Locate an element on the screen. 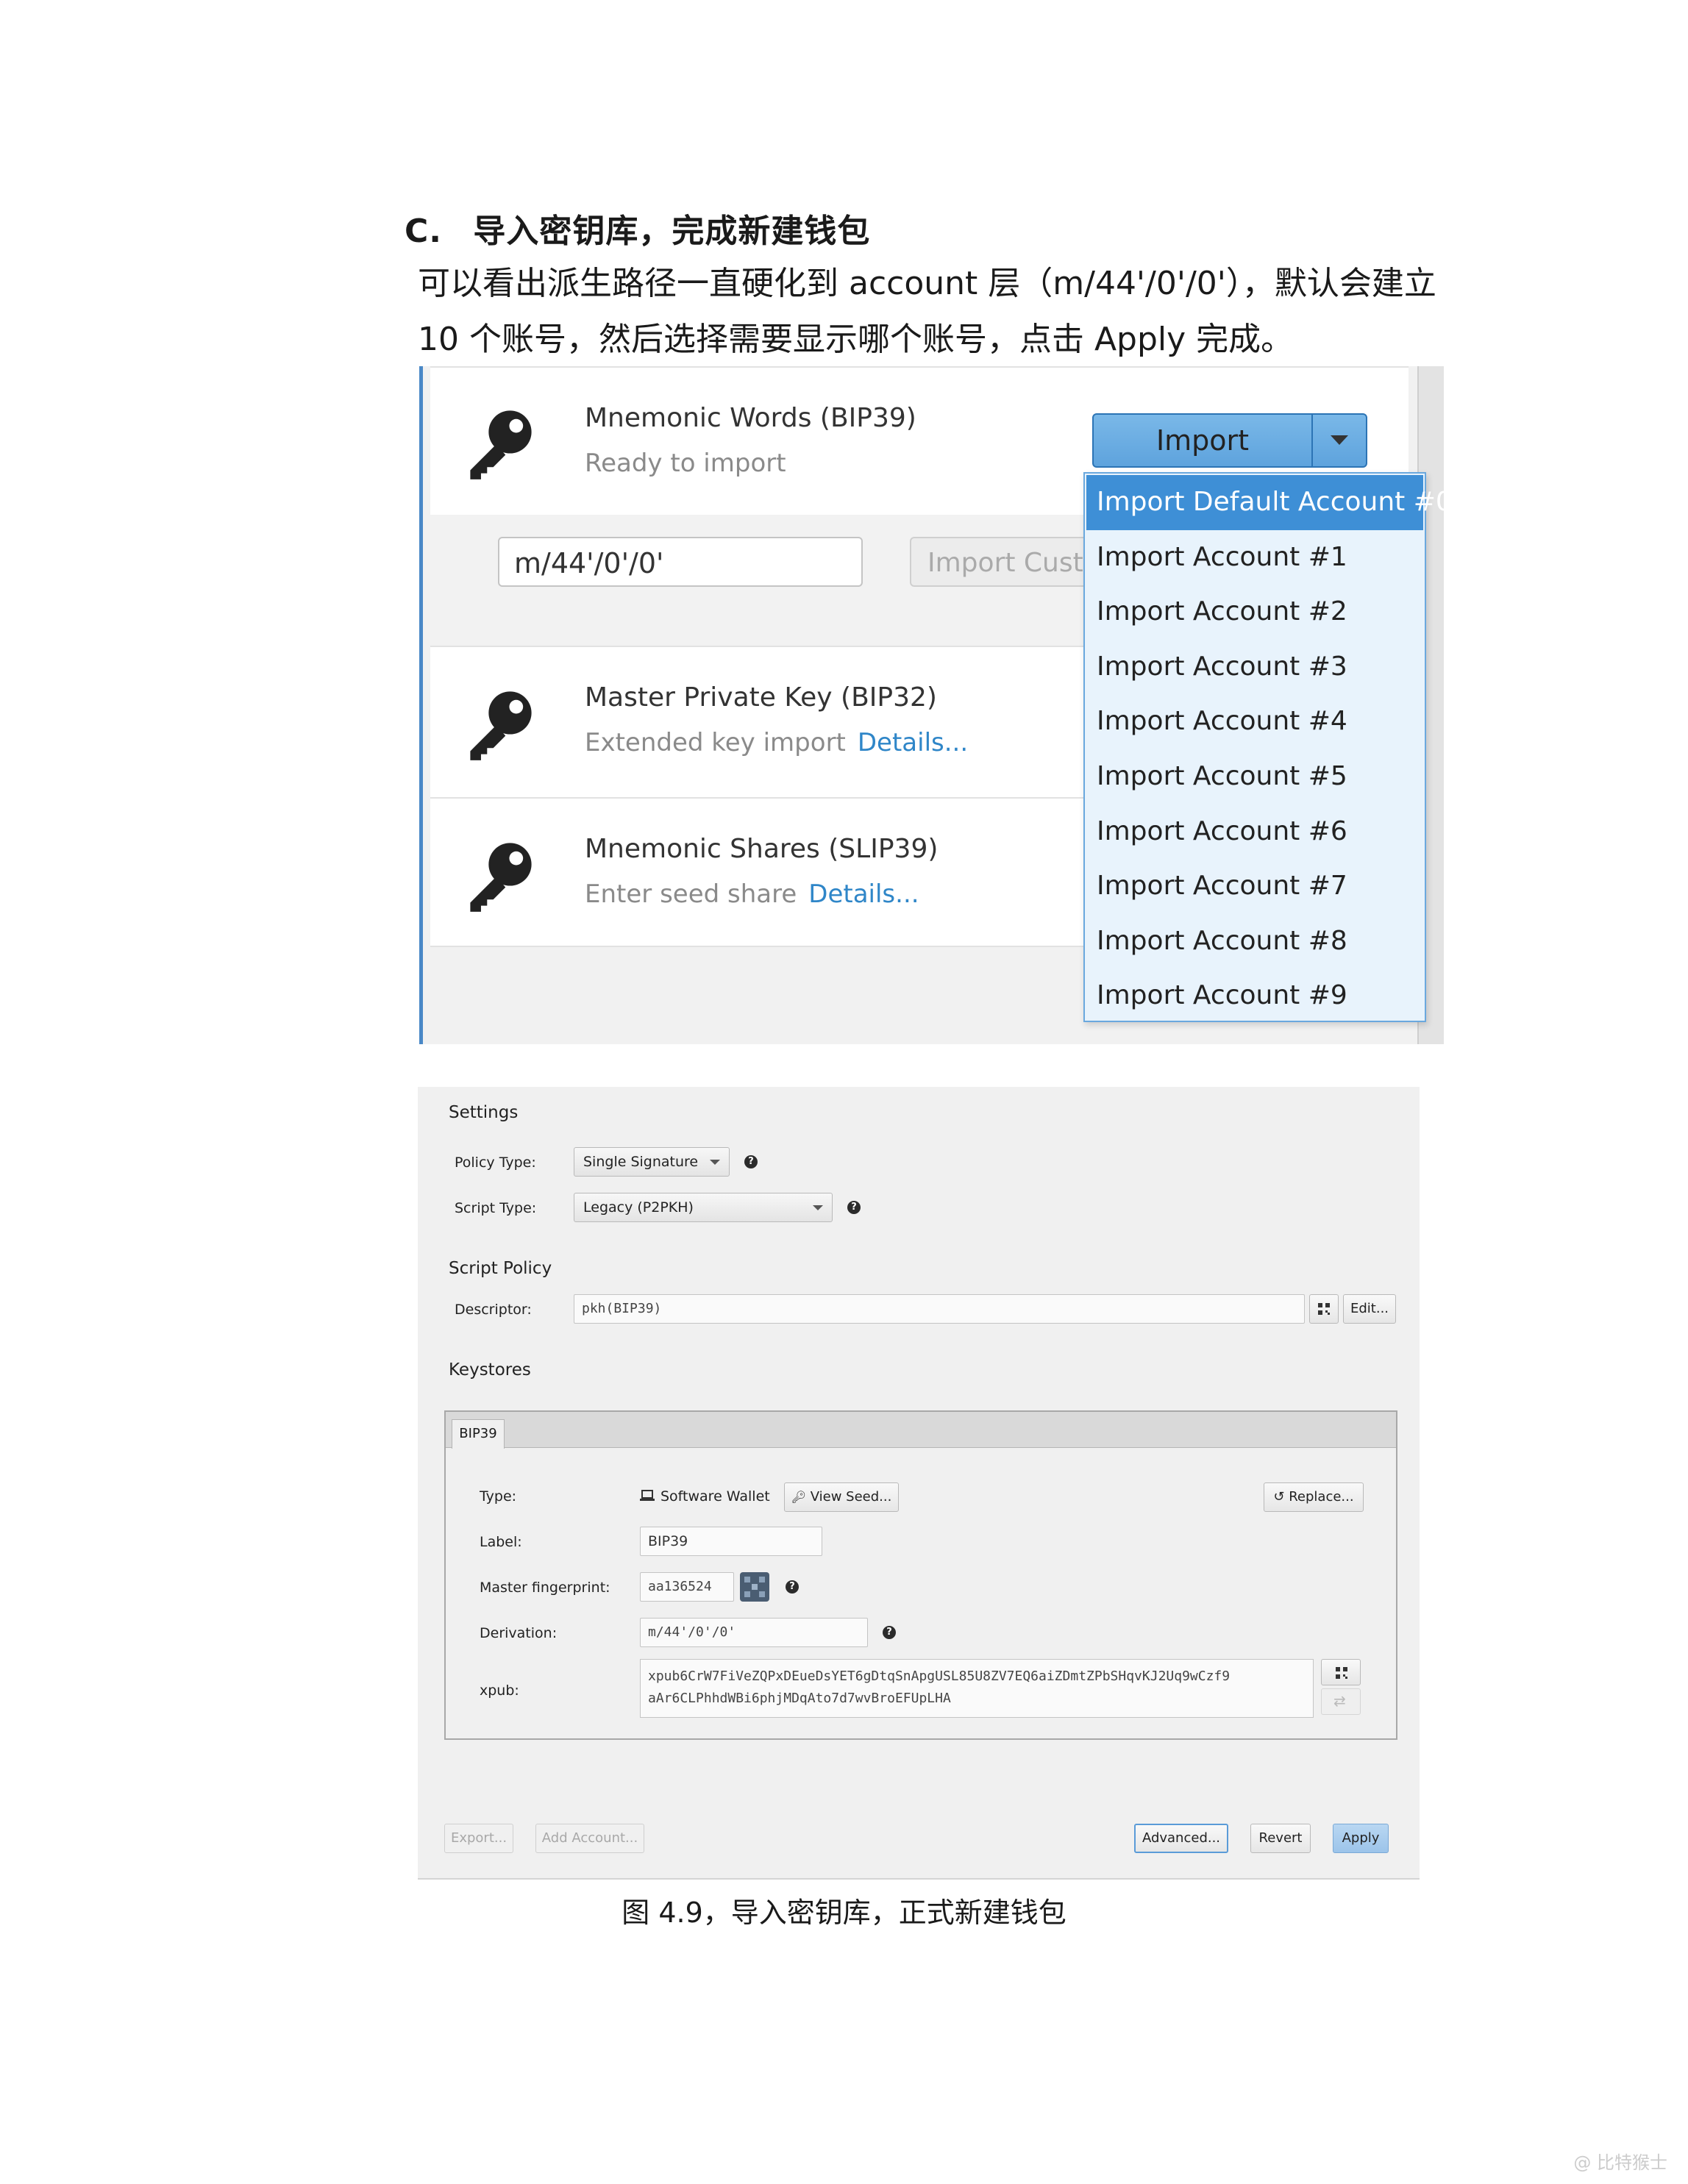 This screenshot has height=2184, width=1688. card-title: Mnemonic Shares (SLIP39) is located at coordinates (762, 849).